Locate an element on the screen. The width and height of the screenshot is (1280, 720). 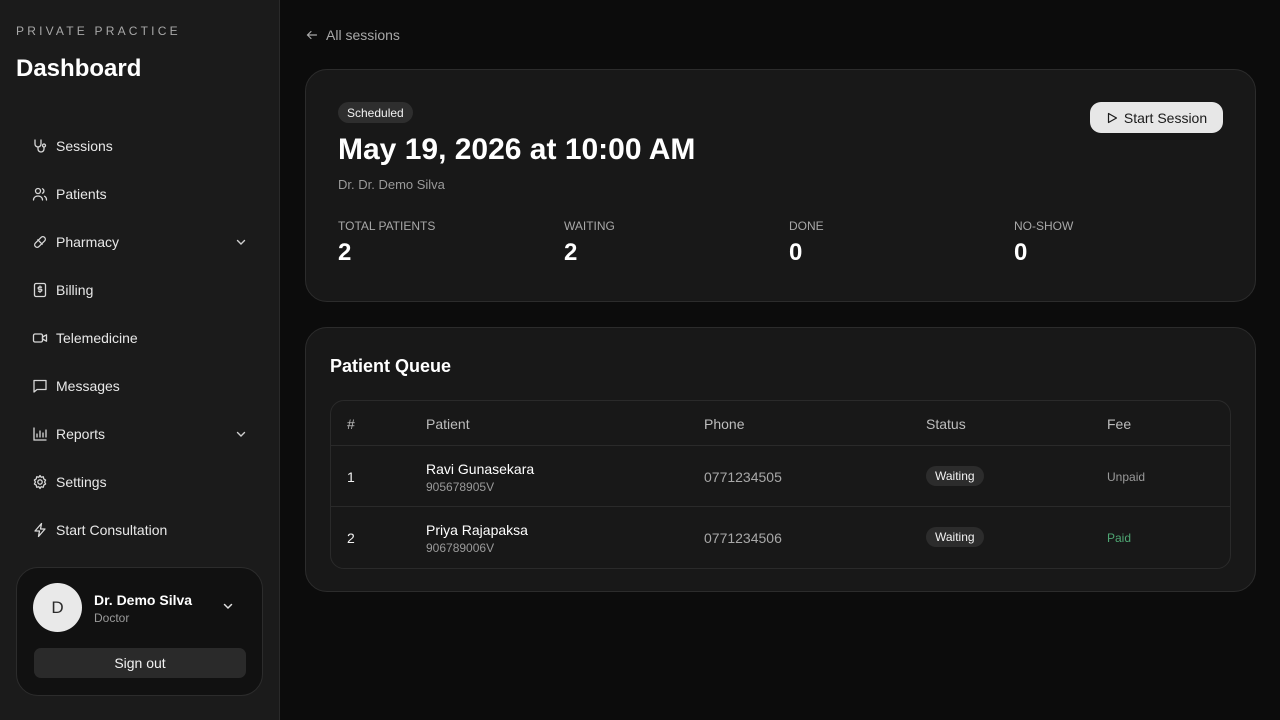
column-header-number: # is located at coordinates (351, 424).